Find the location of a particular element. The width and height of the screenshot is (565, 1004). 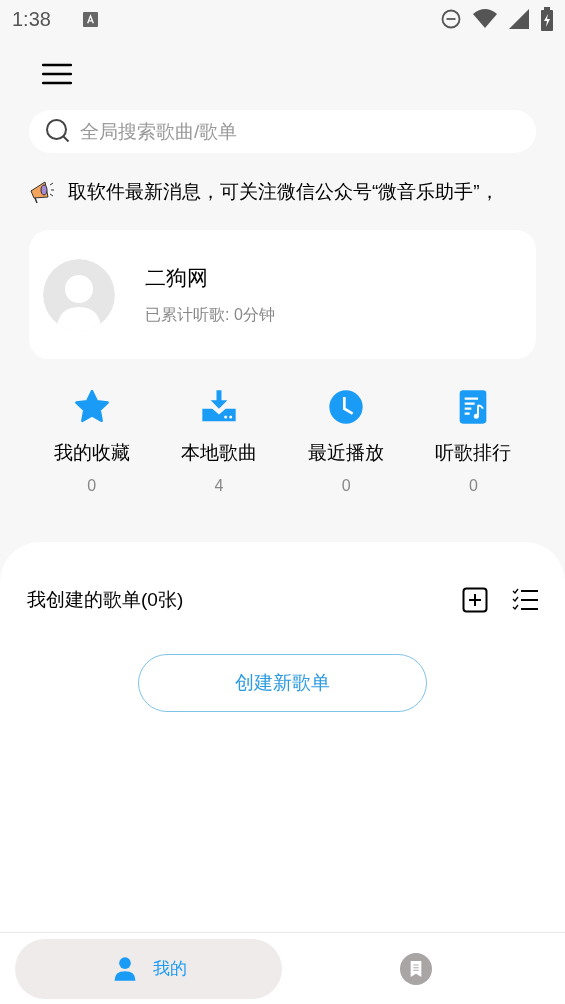

manage-playlist-button is located at coordinates (525, 599).